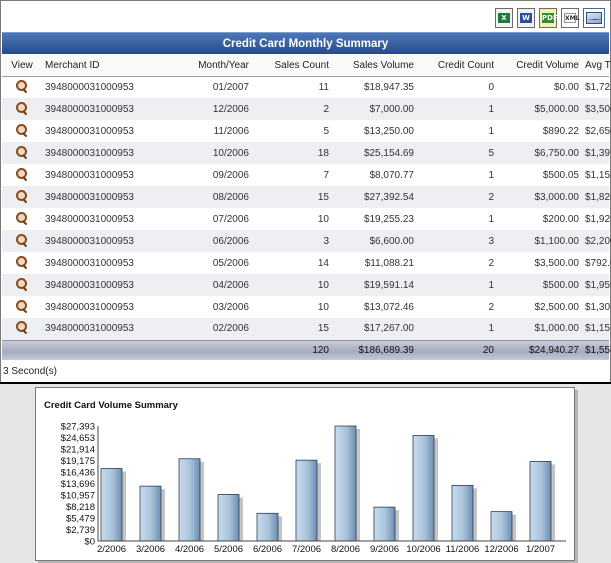  What do you see at coordinates (596, 241) in the screenshot?
I see `avg-ticket-cell: $2,200.00` at bounding box center [596, 241].